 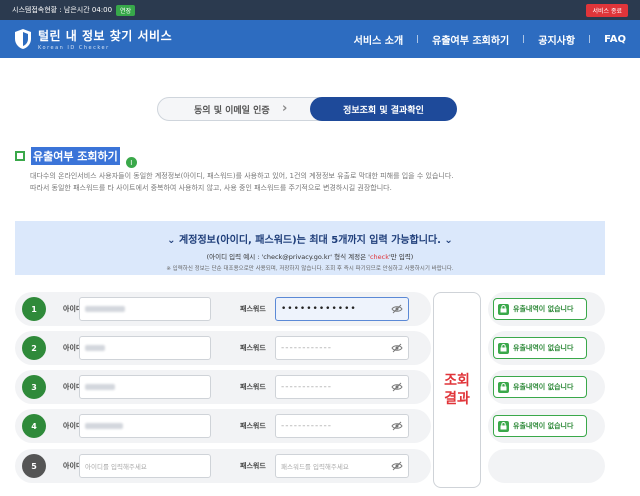 I want to click on session-status: 시스템접속현황 : 남은시간 04:00 연장, so click(x=74, y=10).